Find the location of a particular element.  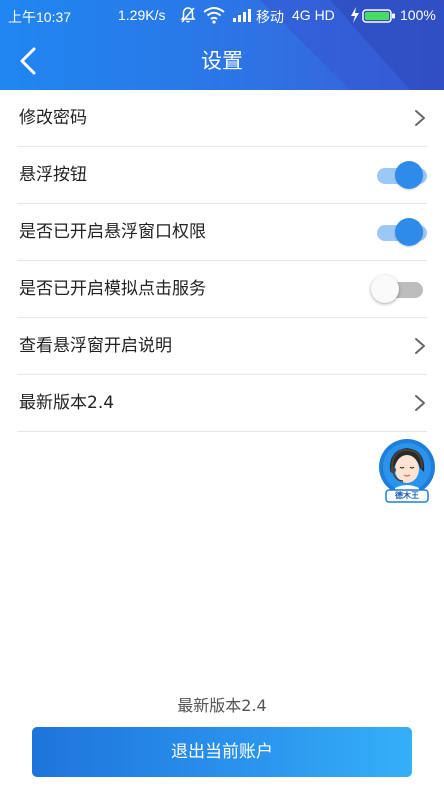

settings-item-overlay-permission: 是否已开启悬浮窗口权限 is located at coordinates (222, 232).